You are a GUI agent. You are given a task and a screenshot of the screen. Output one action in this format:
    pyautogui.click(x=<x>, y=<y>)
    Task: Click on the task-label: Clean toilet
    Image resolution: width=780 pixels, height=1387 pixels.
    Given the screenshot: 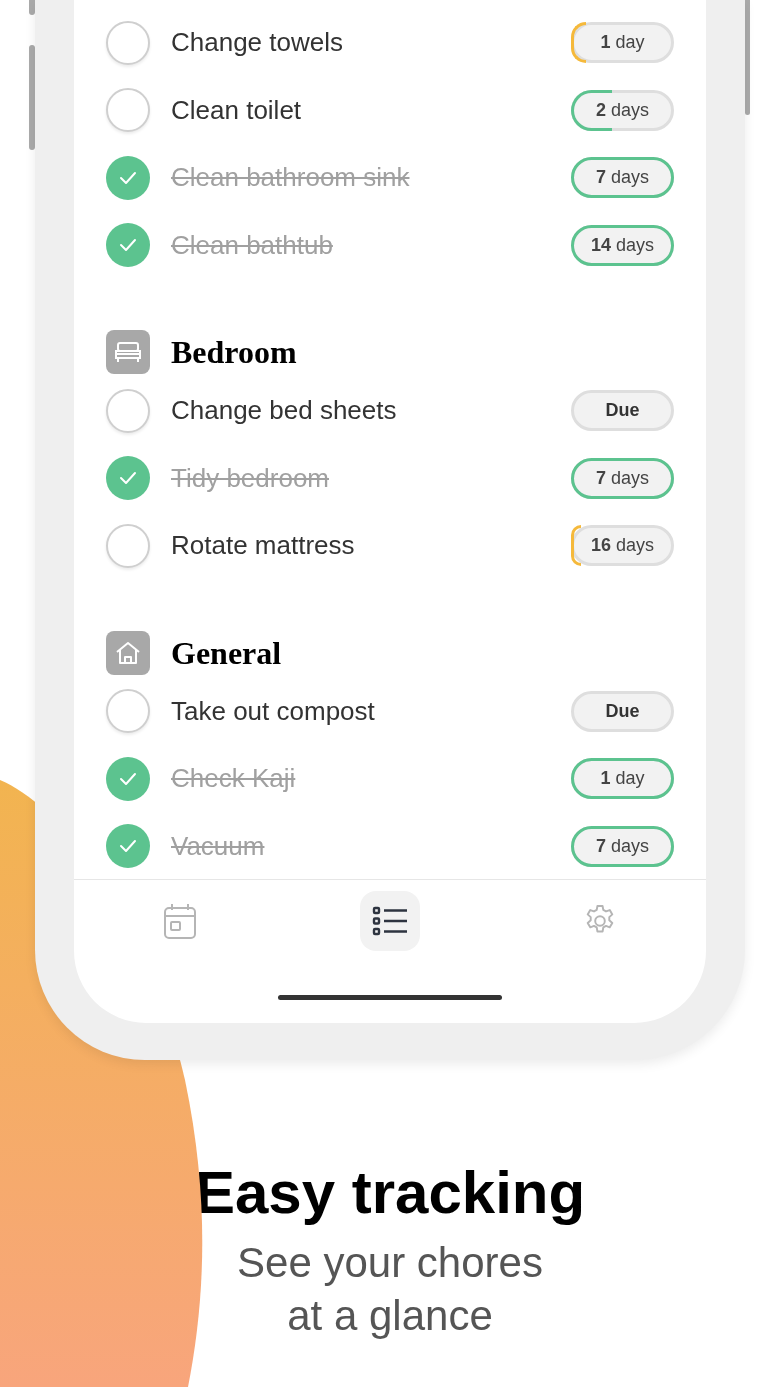 What is the action you would take?
    pyautogui.click(x=237, y=110)
    